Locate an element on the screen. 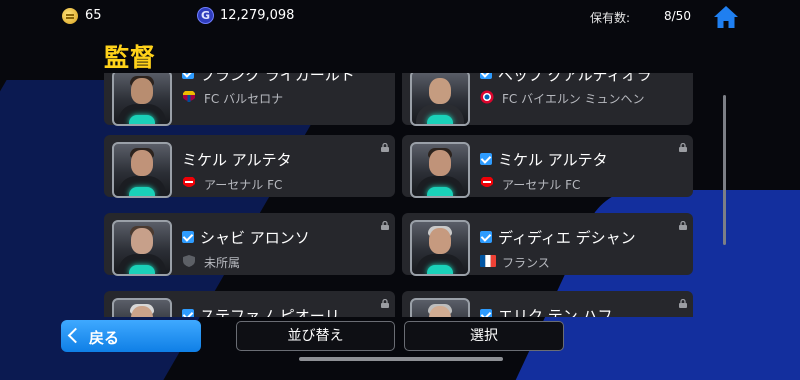  manager-club: 未所属 is located at coordinates (222, 263).